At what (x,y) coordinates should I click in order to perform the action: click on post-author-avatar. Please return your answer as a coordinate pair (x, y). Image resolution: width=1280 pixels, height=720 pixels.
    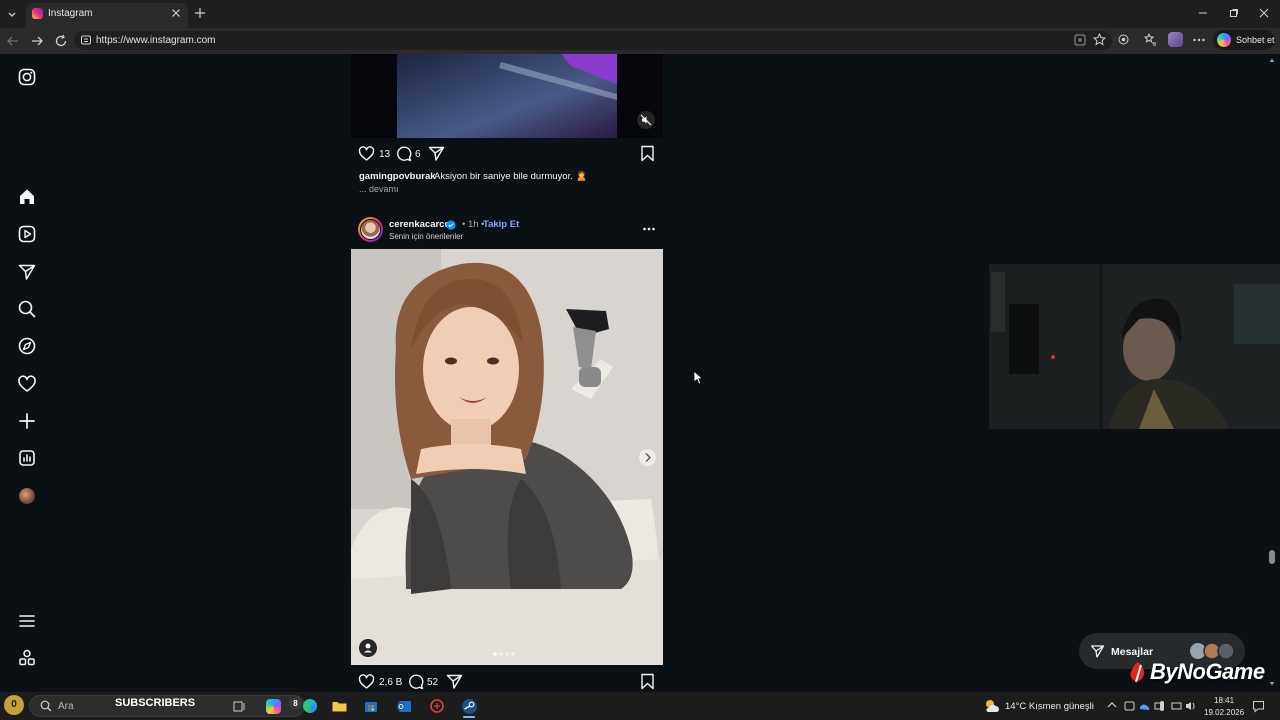
    Looking at the image, I should click on (370, 229).